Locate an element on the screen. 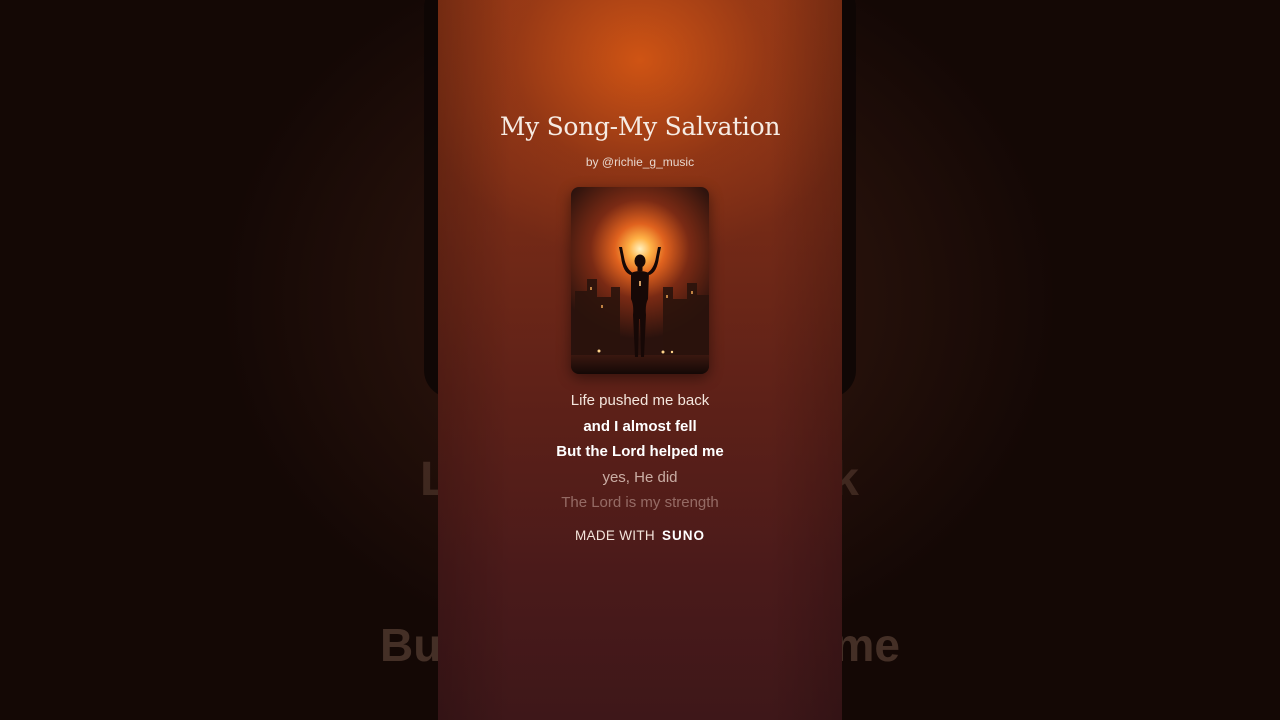 This screenshot has height=720, width=1280. silhouette-raised-hands-sunset-icon is located at coordinates (640, 280).